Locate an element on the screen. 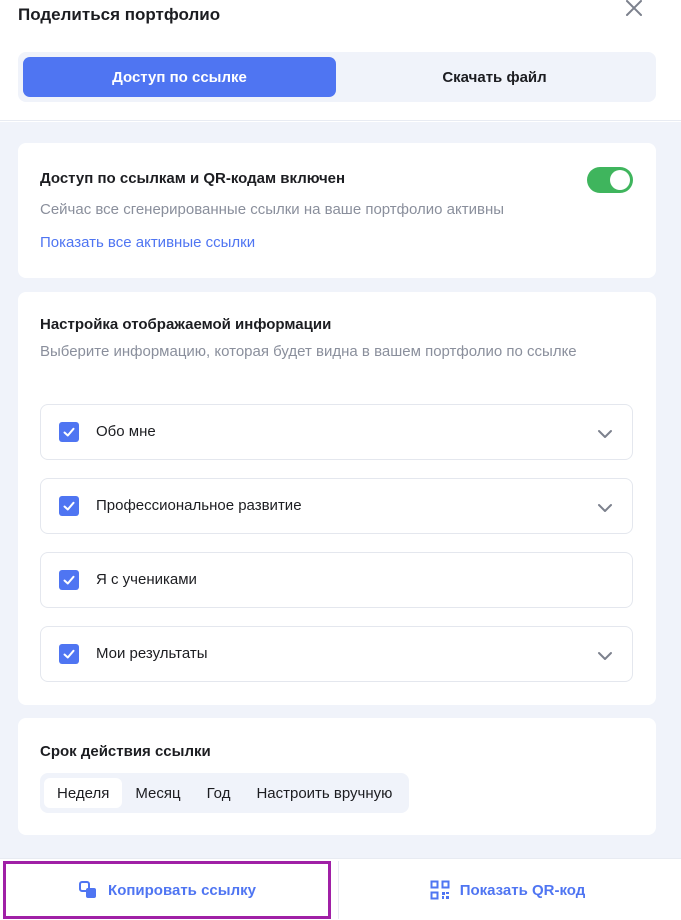  show-qr-button: Показать QR-код is located at coordinates (507, 890).